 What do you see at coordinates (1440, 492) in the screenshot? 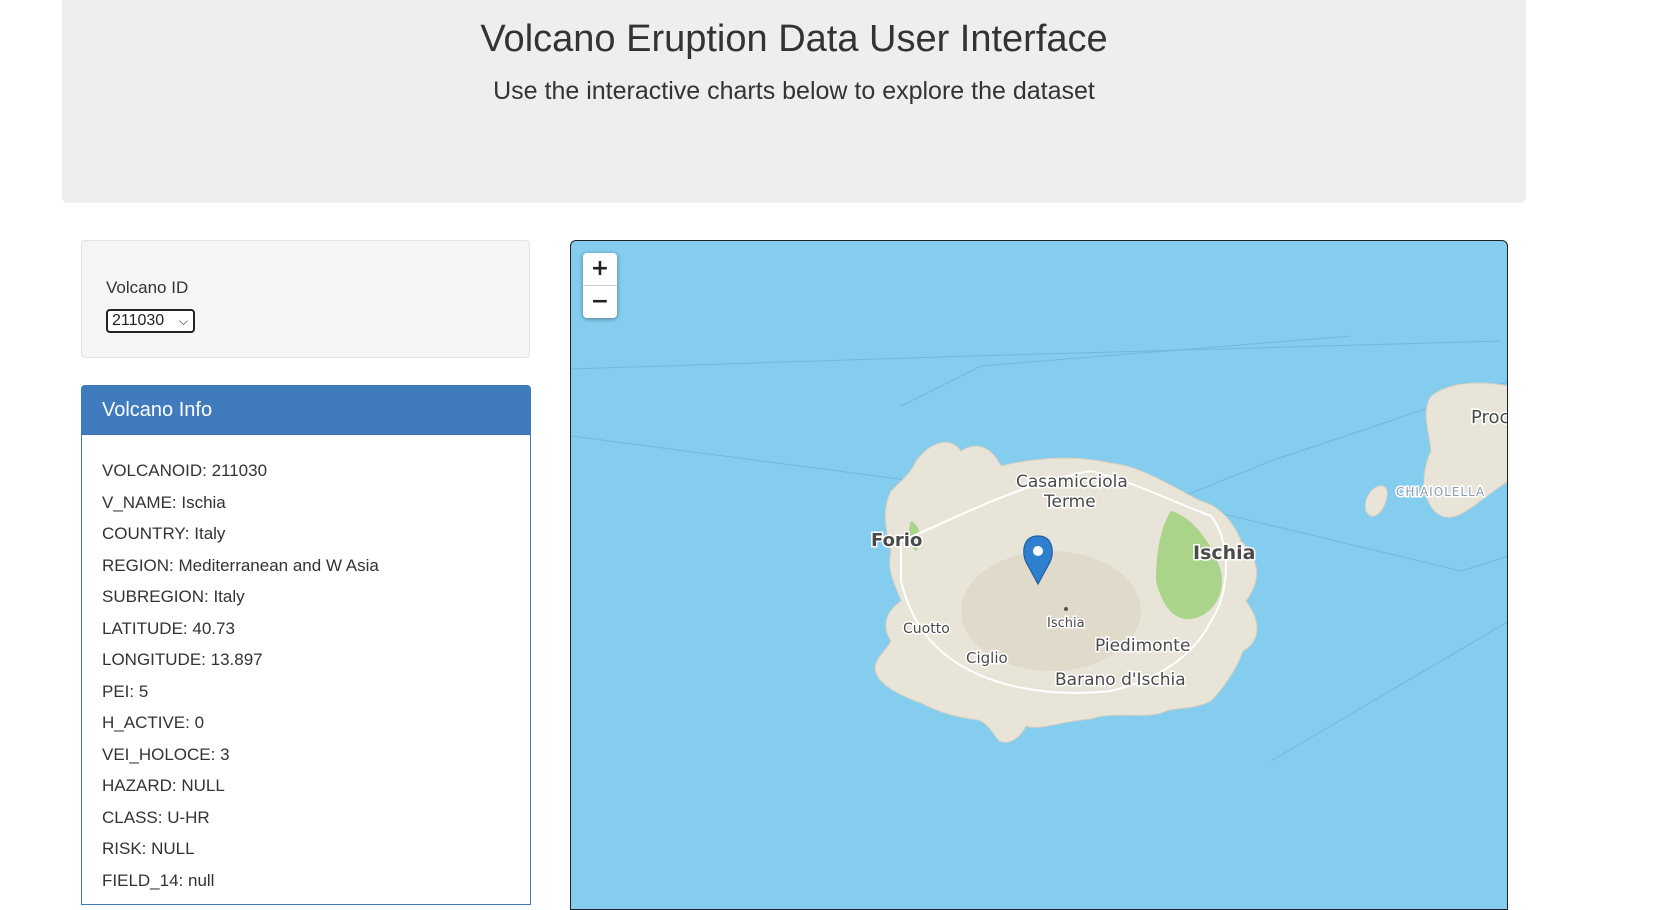
I see `map-label: CHIAIOLELLA` at bounding box center [1440, 492].